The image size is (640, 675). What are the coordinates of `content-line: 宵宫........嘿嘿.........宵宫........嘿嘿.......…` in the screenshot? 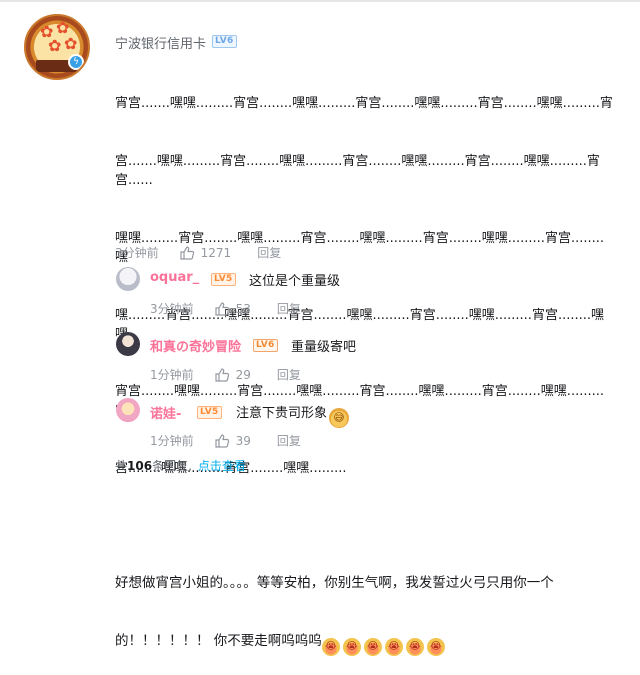 It's located at (359, 401).